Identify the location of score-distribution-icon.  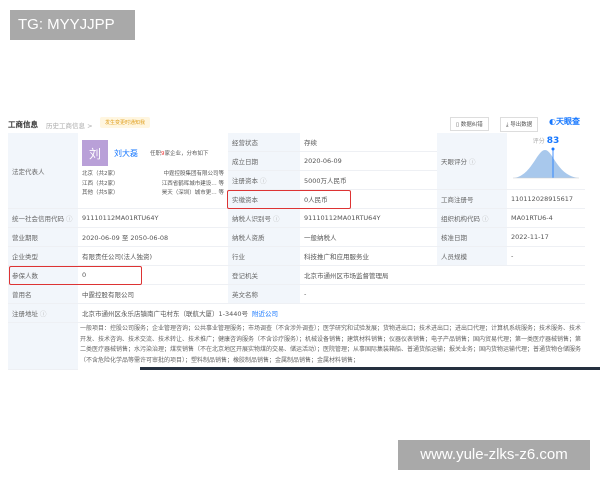
(546, 163).